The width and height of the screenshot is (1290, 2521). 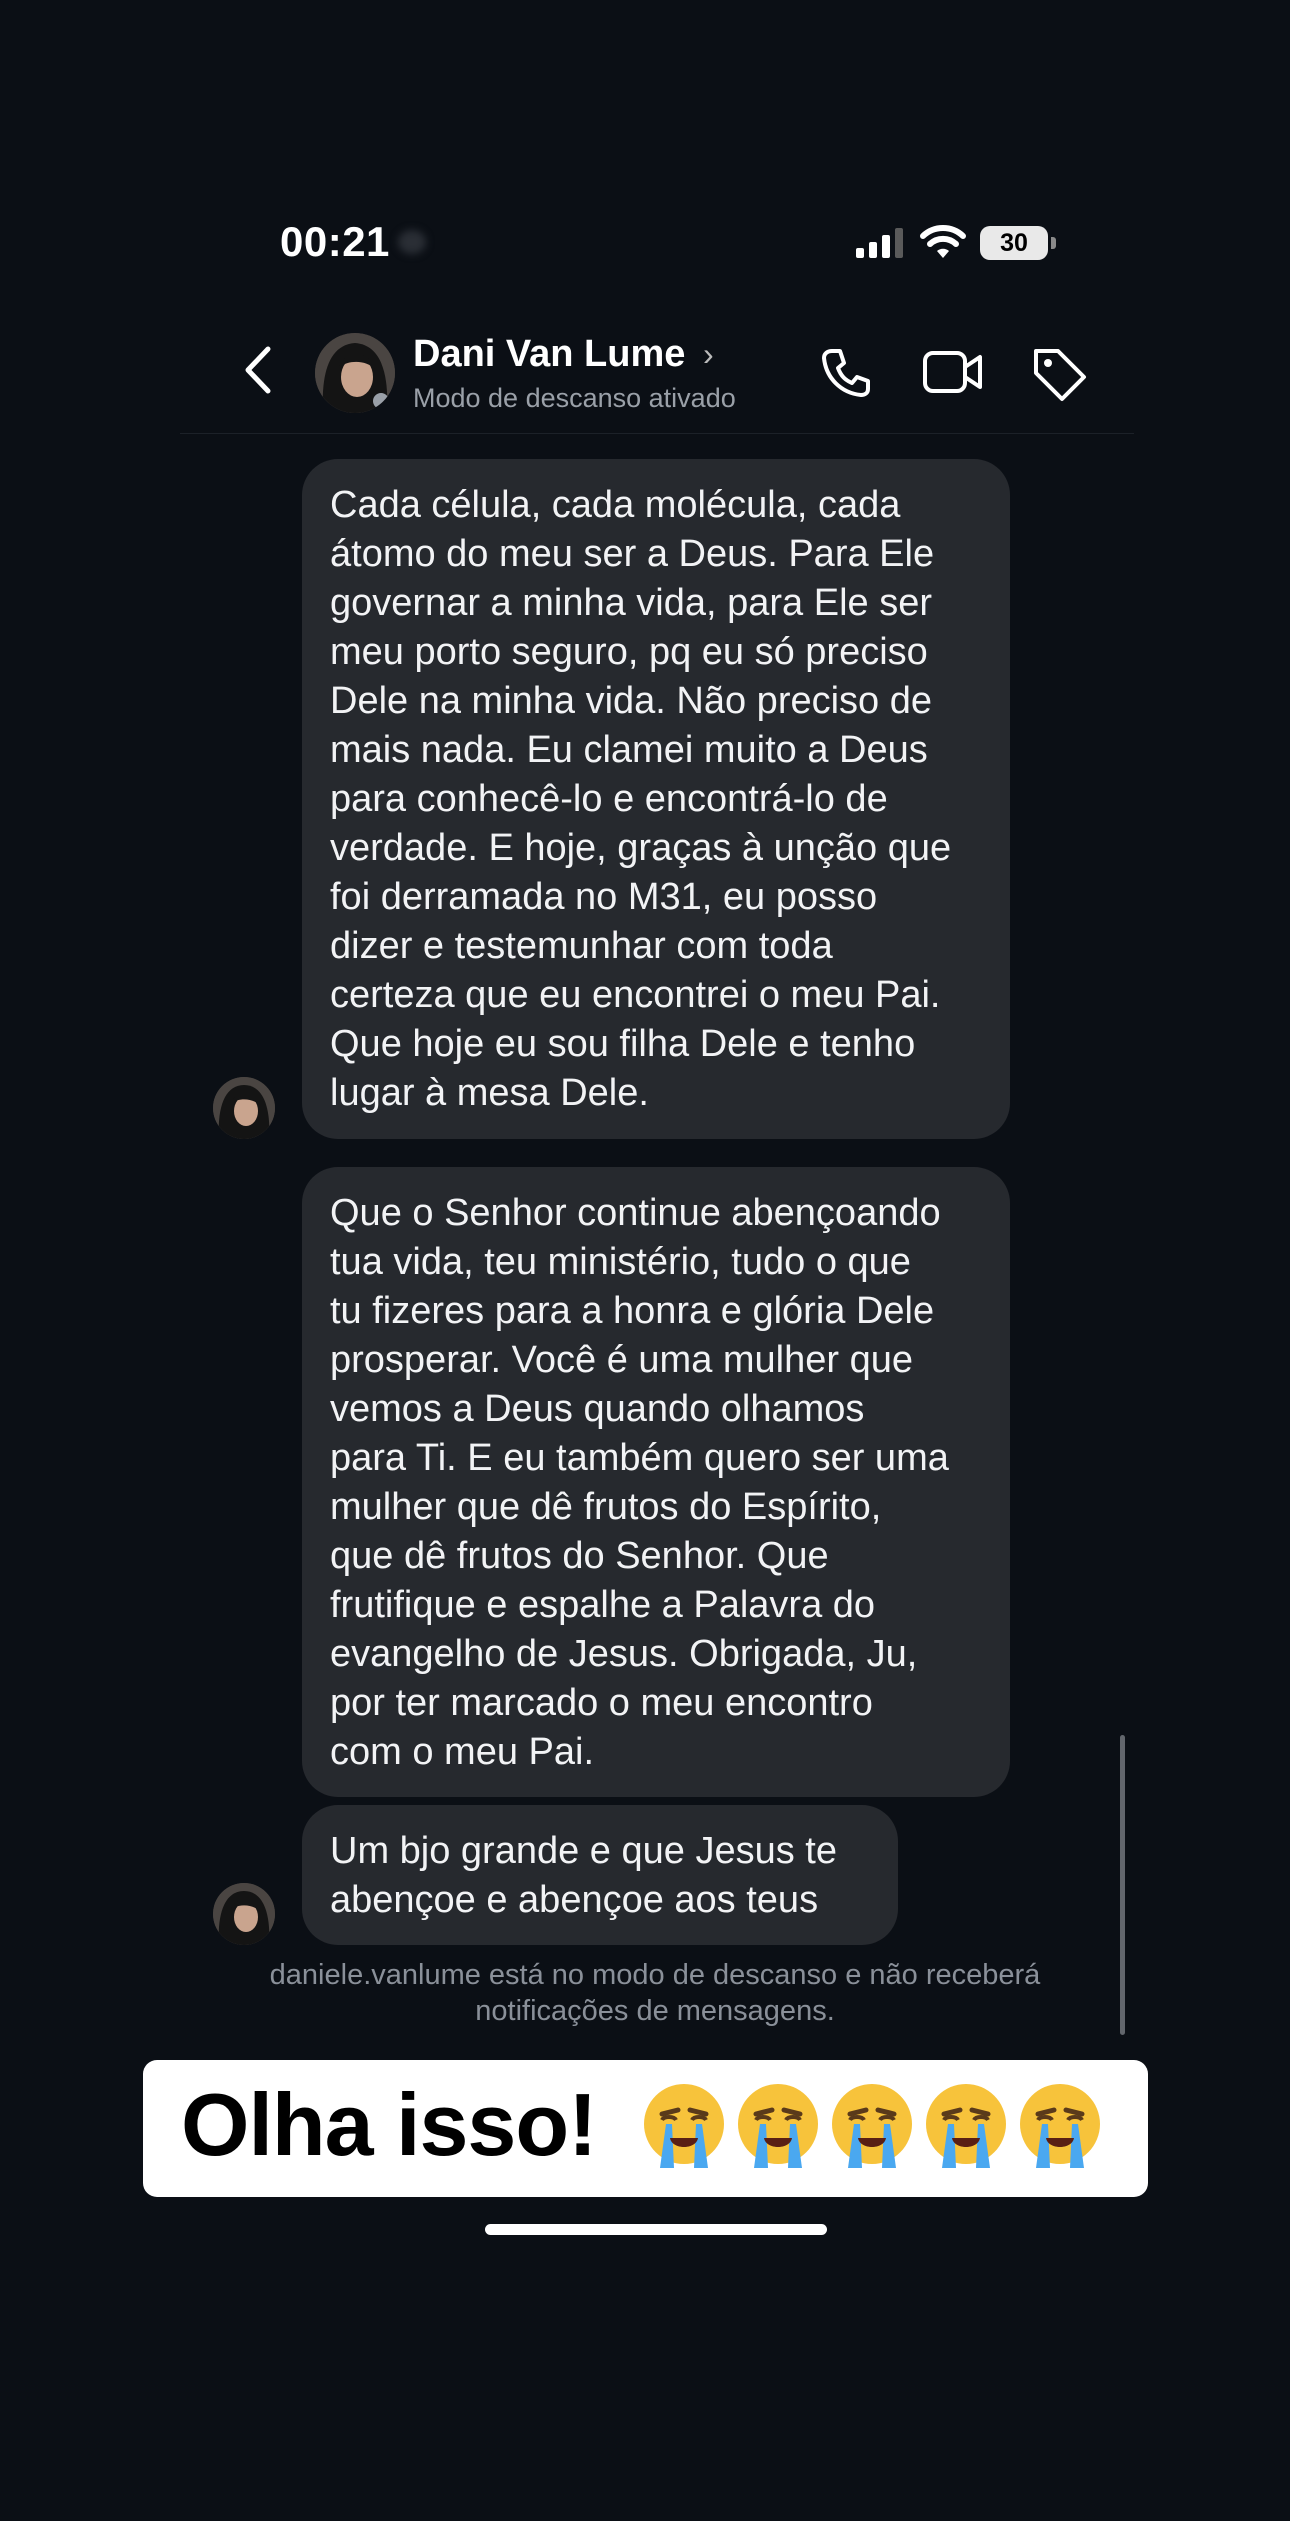 I want to click on audio-call-icon, so click(x=846, y=373).